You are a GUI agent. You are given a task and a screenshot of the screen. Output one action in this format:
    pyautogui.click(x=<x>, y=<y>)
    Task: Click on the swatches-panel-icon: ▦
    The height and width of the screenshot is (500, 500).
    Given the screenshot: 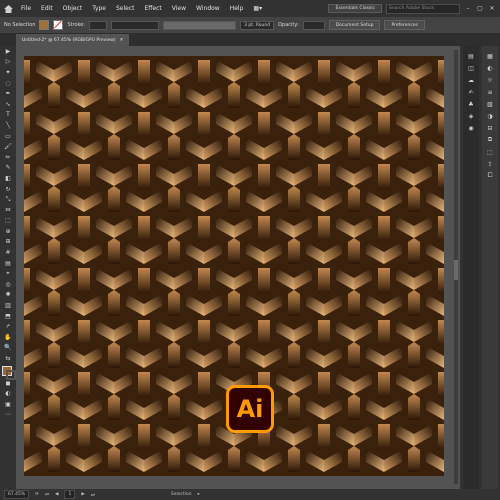 What is the action you would take?
    pyautogui.click(x=490, y=56)
    